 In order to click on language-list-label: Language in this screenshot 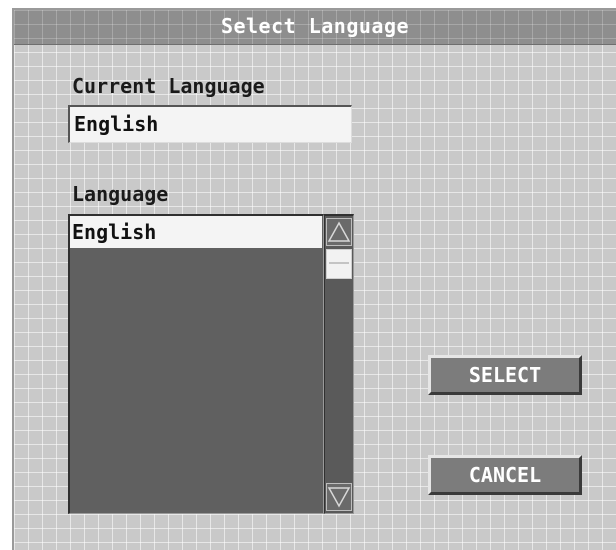, I will do `click(120, 194)`.